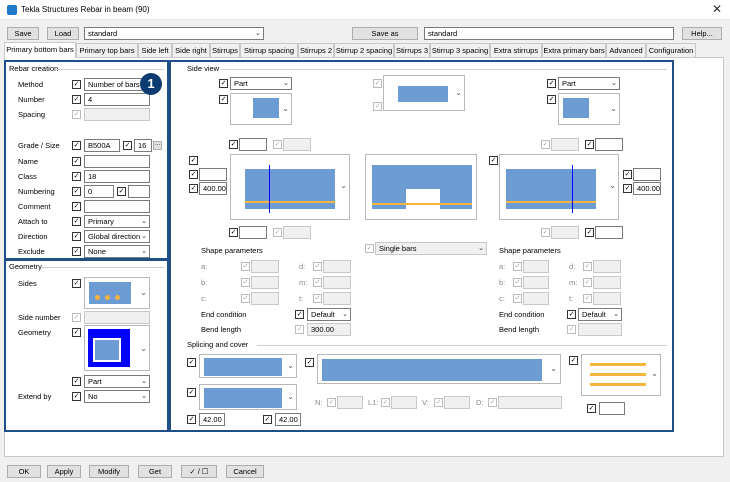 This screenshot has height=482, width=730. What do you see at coordinates (267, 419) in the screenshot?
I see `cover-right-checkbox` at bounding box center [267, 419].